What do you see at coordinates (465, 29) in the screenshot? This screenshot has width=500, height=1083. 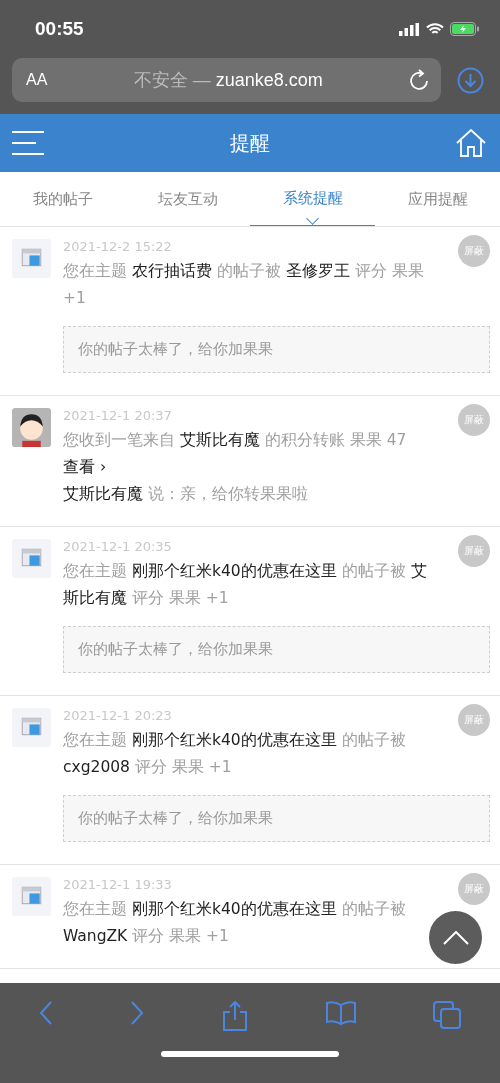 I see `battery-icon` at bounding box center [465, 29].